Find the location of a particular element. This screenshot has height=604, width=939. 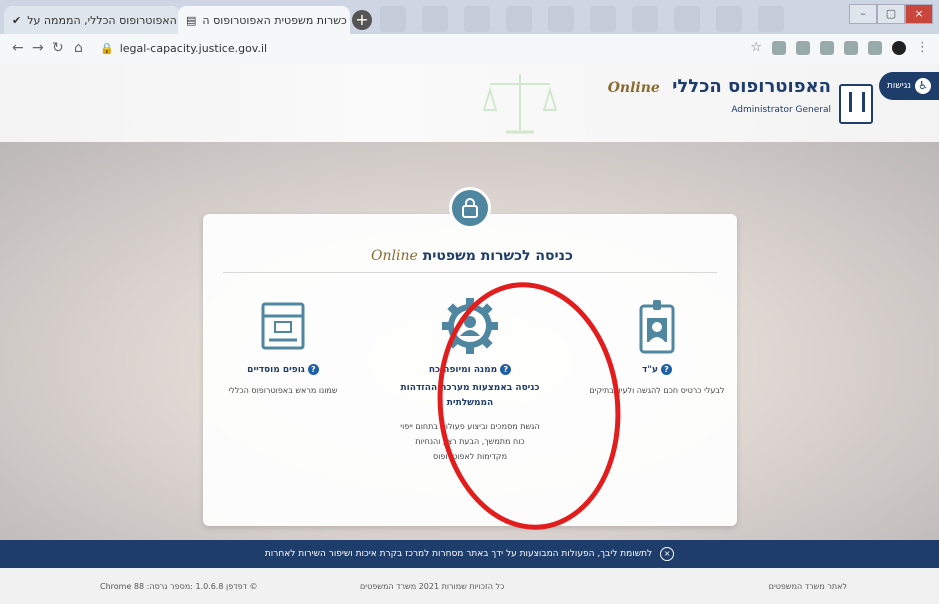

folder-icon is located at coordinates (283, 326).